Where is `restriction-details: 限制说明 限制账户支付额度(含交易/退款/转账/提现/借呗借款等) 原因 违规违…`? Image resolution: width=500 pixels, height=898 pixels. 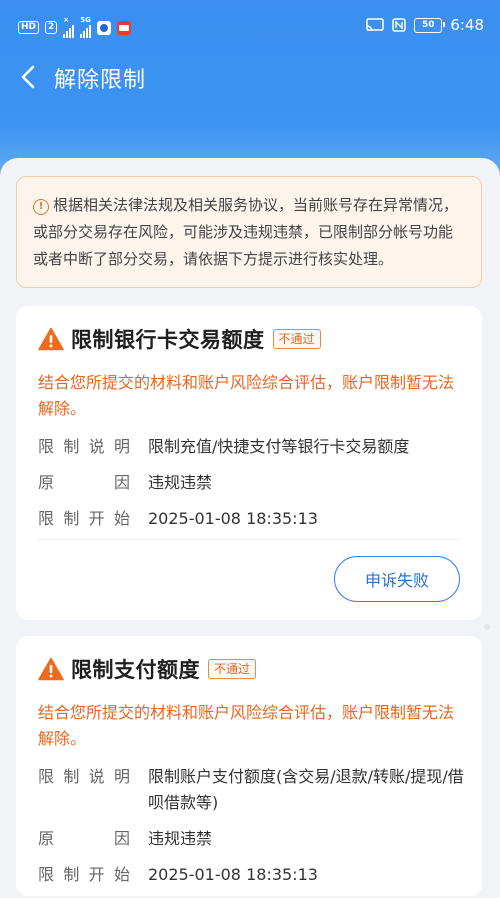 restriction-details: 限制说明 限制账户支付额度(含交易/退款/转账/提现/借呗借款等) 原因 违规违… is located at coordinates (253, 831).